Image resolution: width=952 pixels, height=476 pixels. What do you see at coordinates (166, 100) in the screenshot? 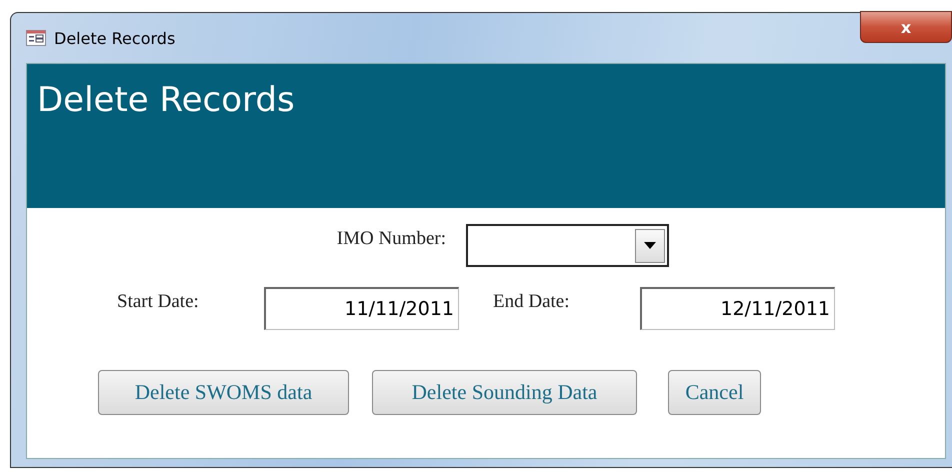
I see `form-title: Delete Records` at bounding box center [166, 100].